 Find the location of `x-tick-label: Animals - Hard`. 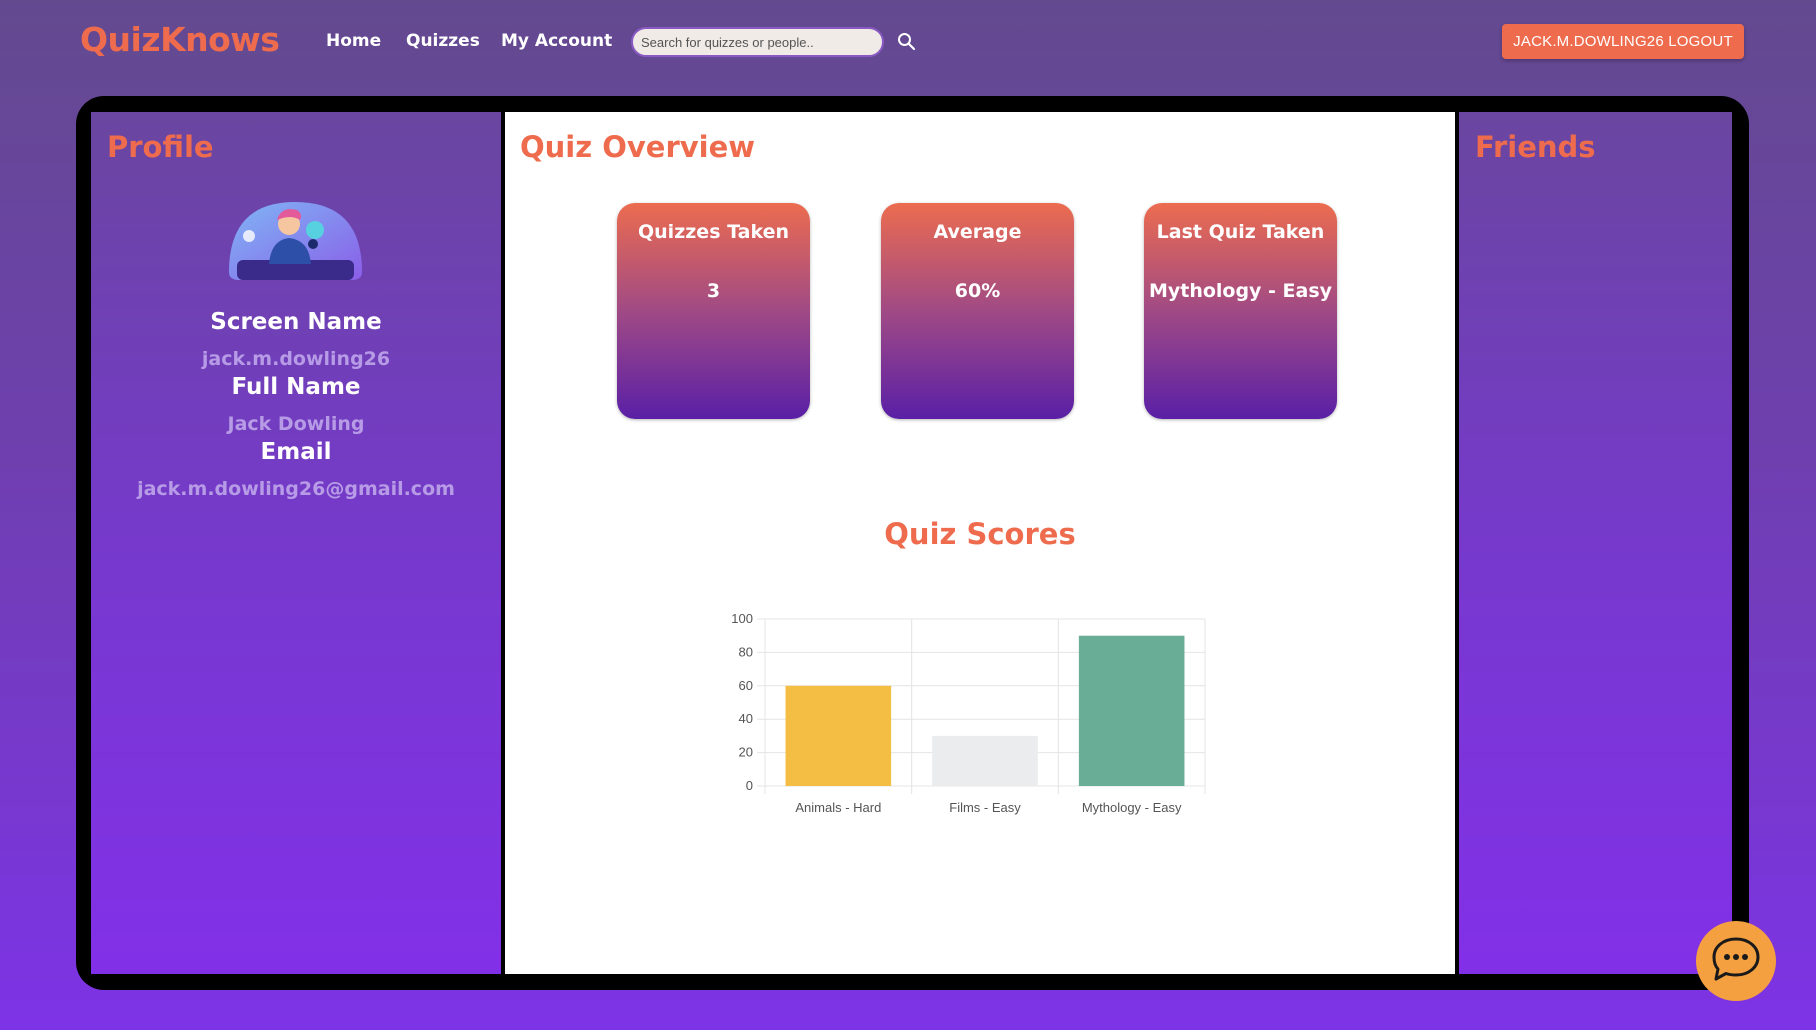

x-tick-label: Animals - Hard is located at coordinates (838, 807).